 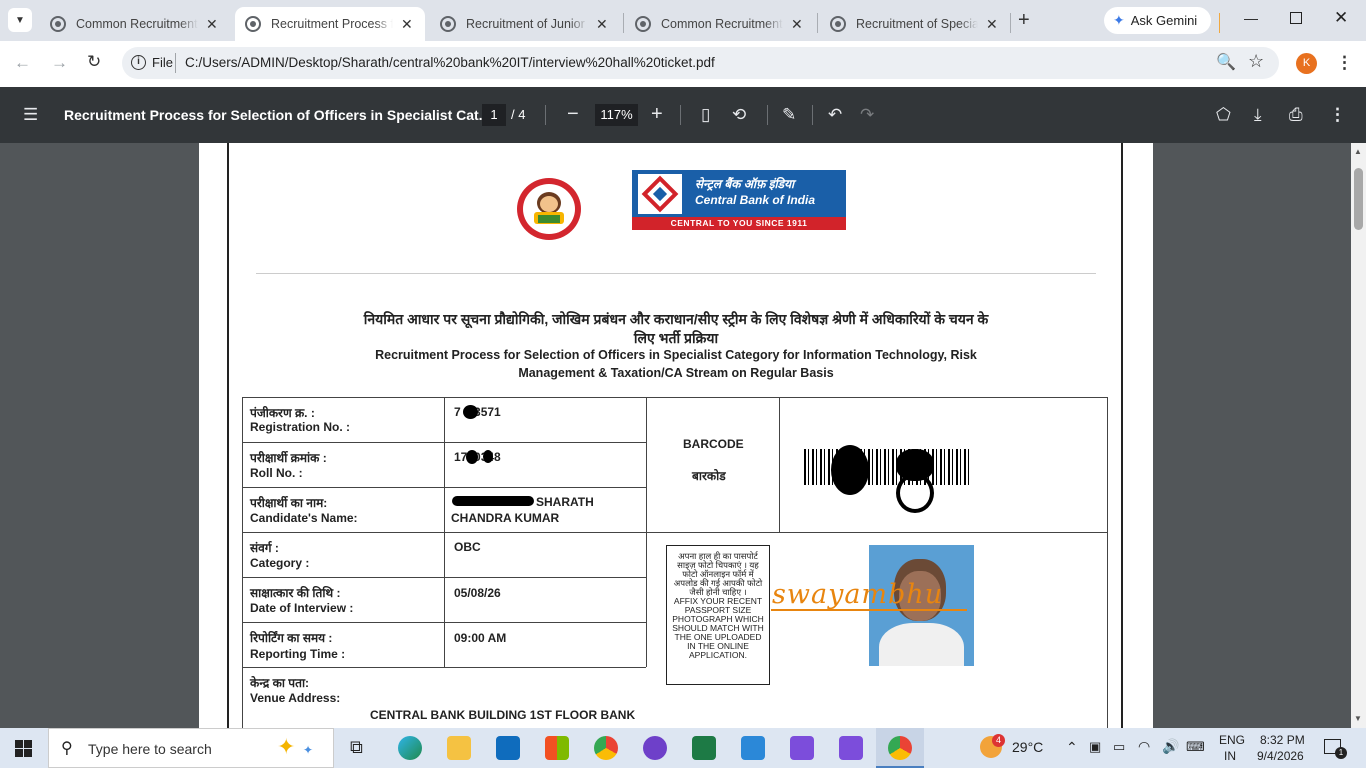 What do you see at coordinates (915, 24) in the screenshot?
I see `tab-5: Recruitment of Specialist Officers ✕` at bounding box center [915, 24].